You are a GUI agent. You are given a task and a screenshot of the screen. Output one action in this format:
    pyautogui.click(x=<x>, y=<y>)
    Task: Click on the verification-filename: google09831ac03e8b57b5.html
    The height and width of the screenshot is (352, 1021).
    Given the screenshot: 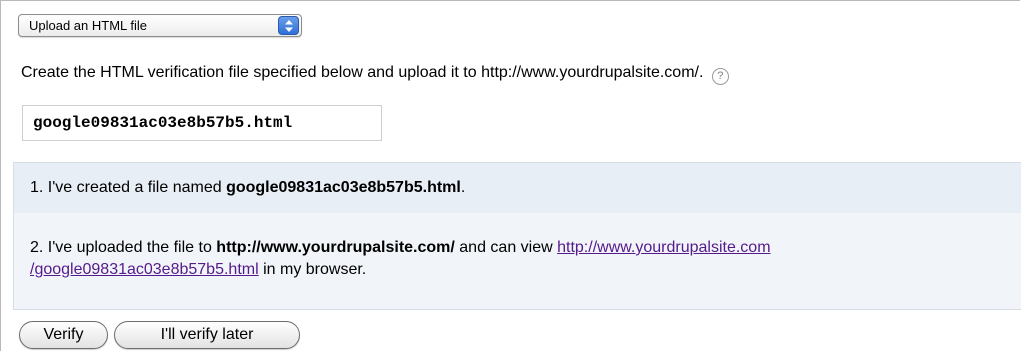 What is the action you would take?
    pyautogui.click(x=202, y=123)
    